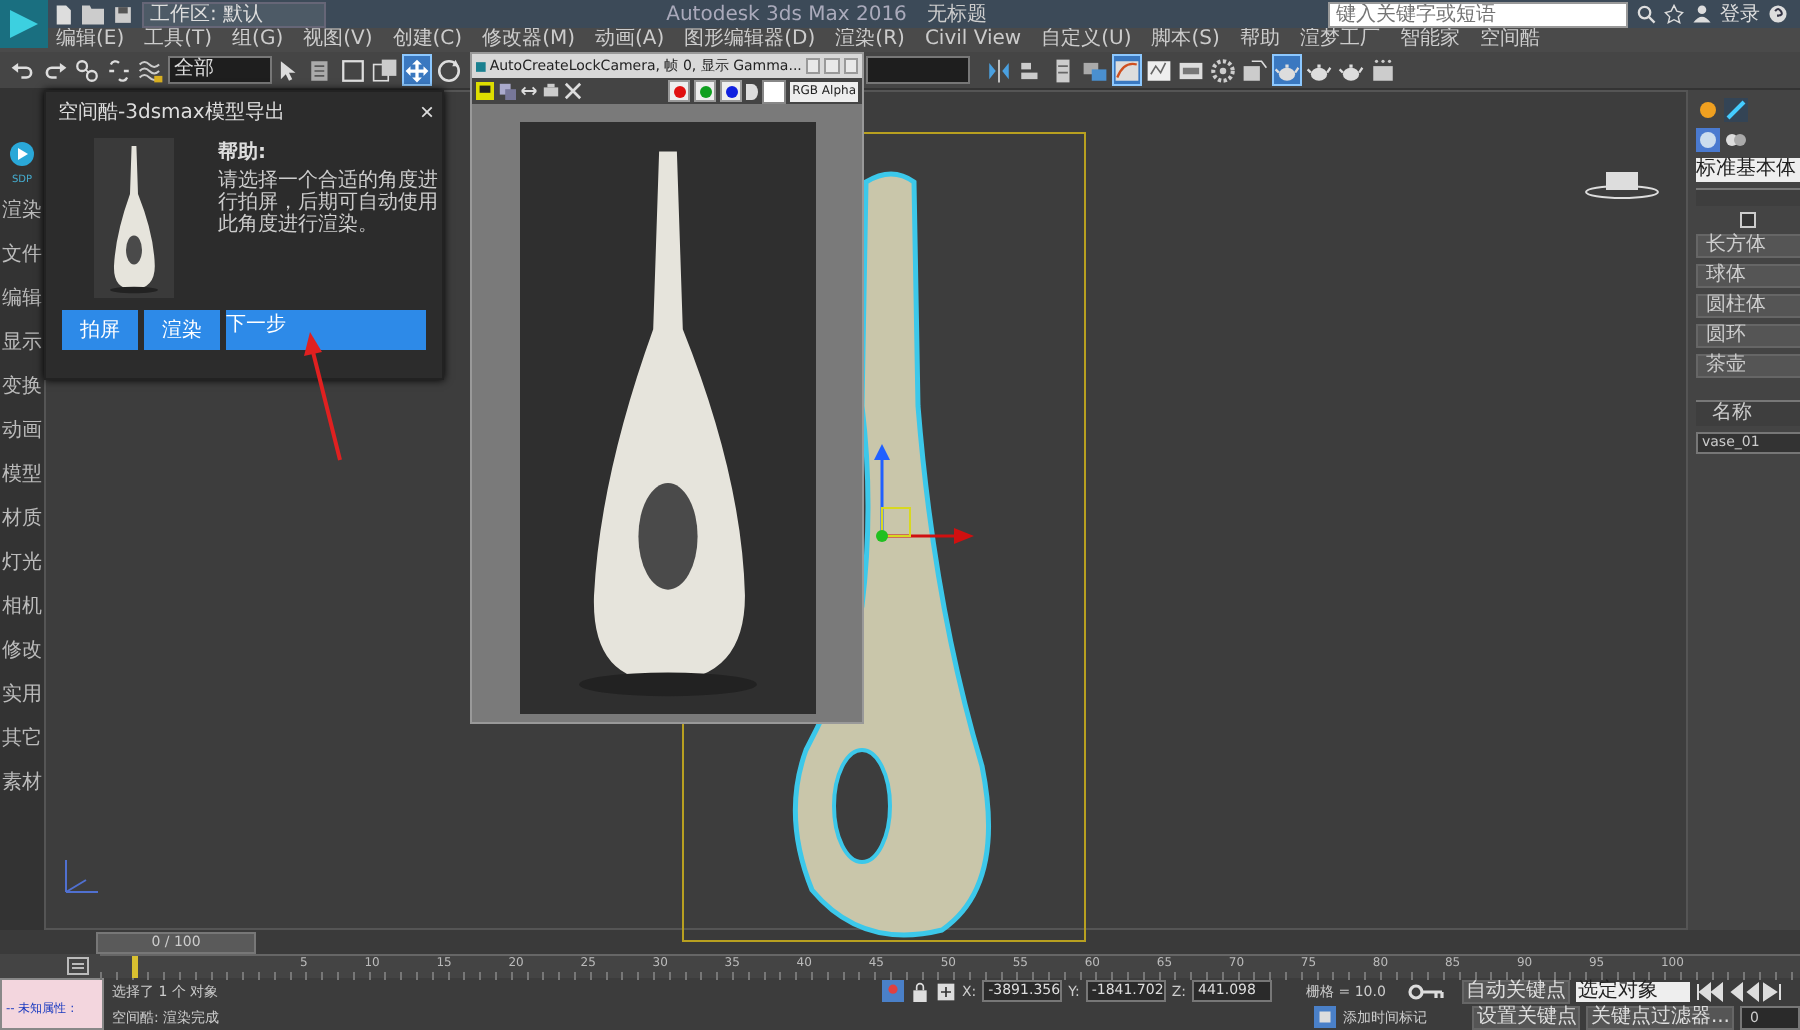 The height and width of the screenshot is (1030, 1800). Describe the element at coordinates (22, 783) in the screenshot. I see `sidebar-item: 素材` at that location.